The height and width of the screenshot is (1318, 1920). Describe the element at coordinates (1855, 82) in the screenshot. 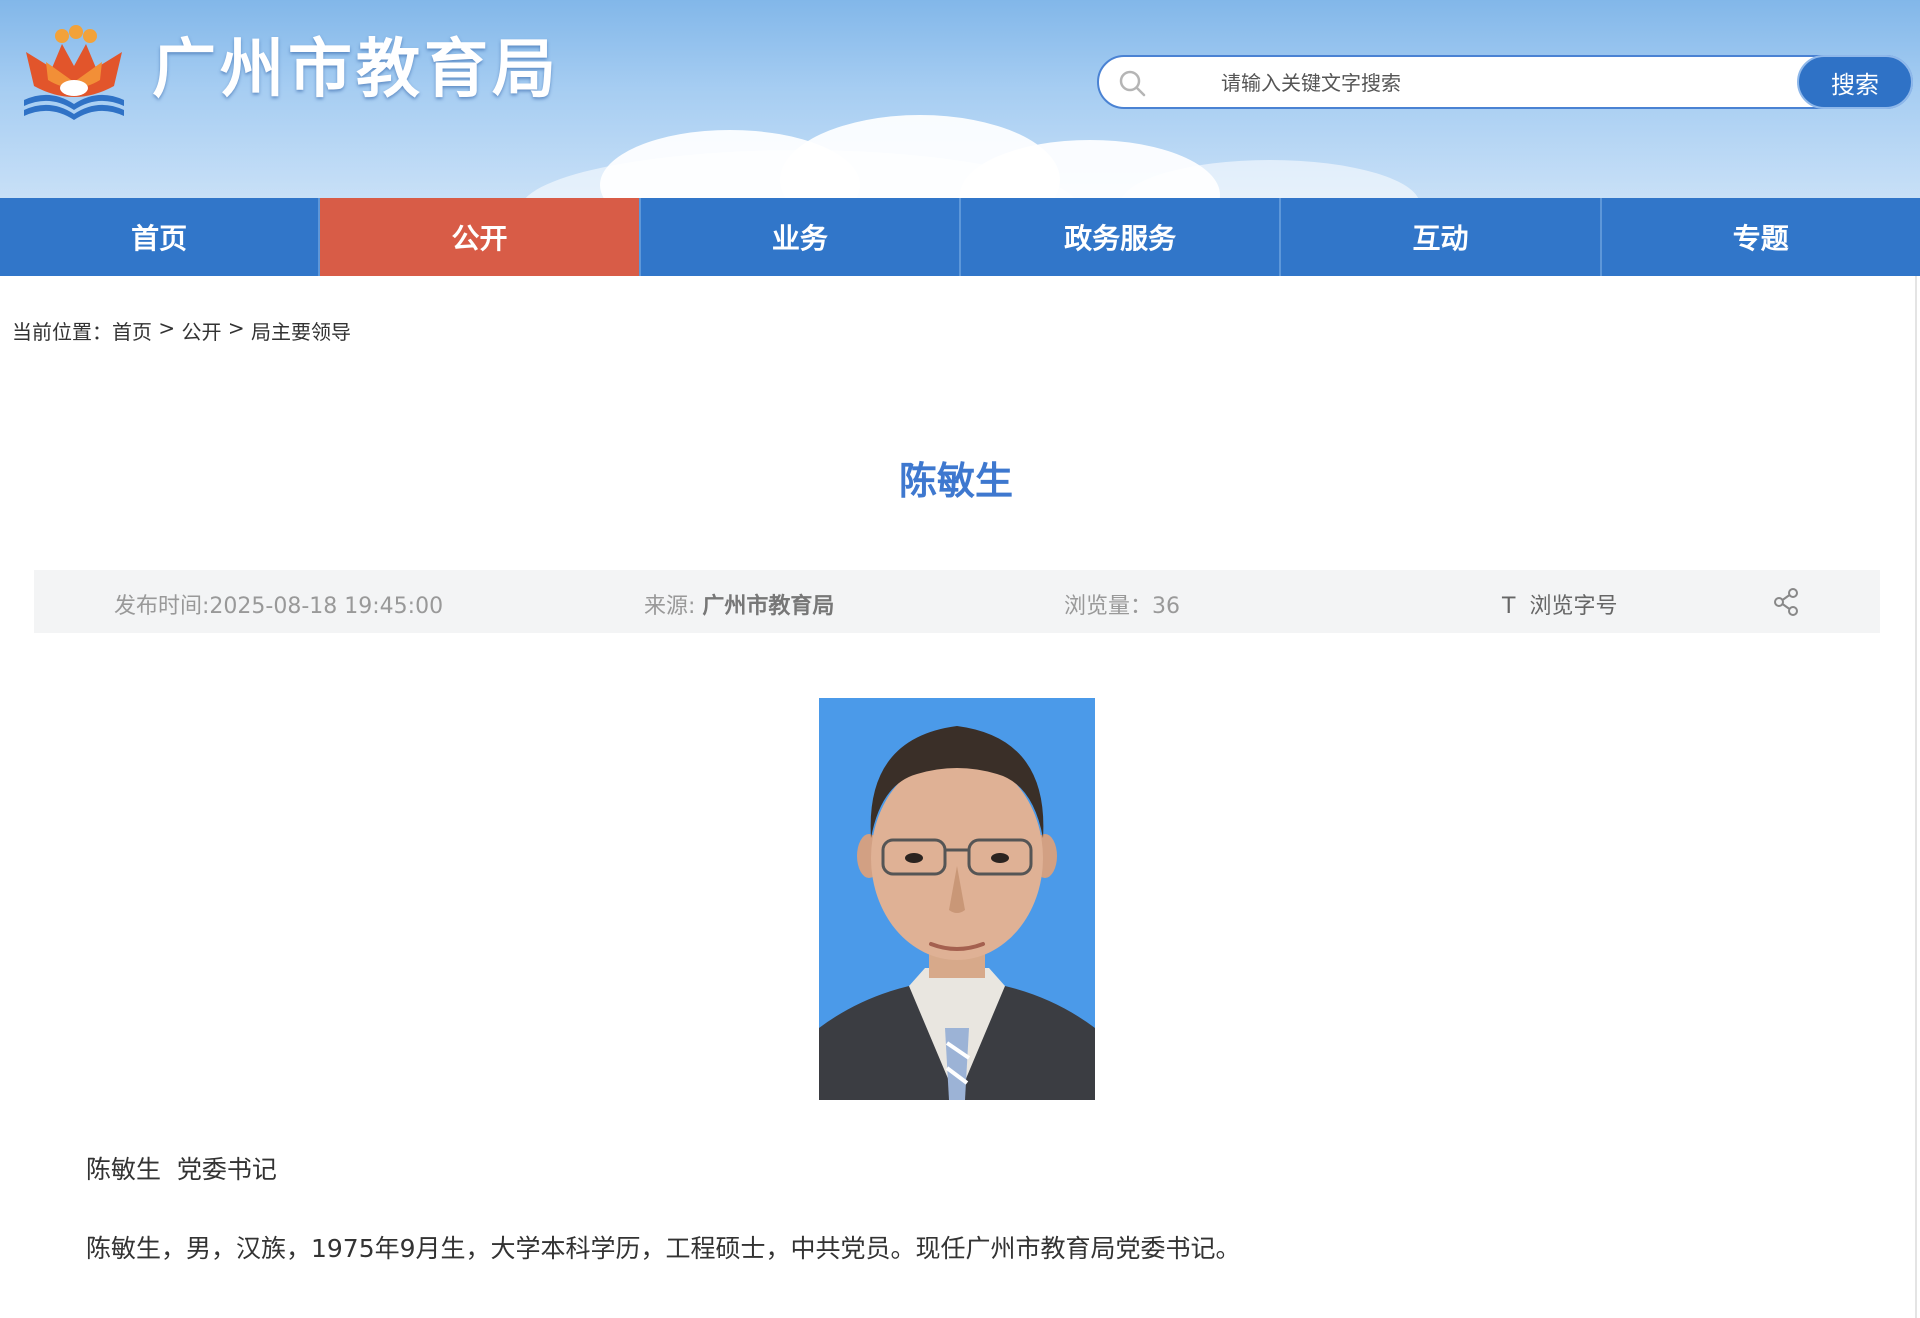

I see `search-button: 搜索` at that location.